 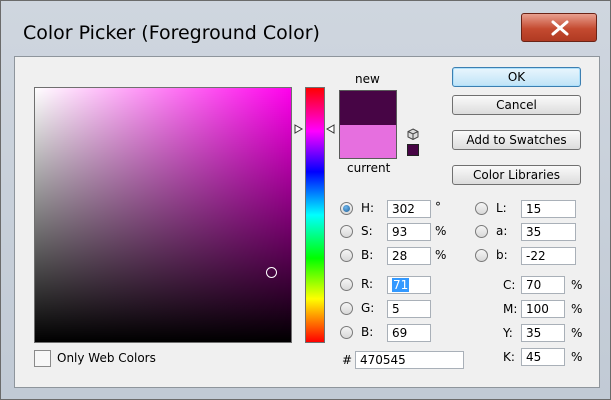 What do you see at coordinates (577, 357) in the screenshot?
I see `black-unit: %` at bounding box center [577, 357].